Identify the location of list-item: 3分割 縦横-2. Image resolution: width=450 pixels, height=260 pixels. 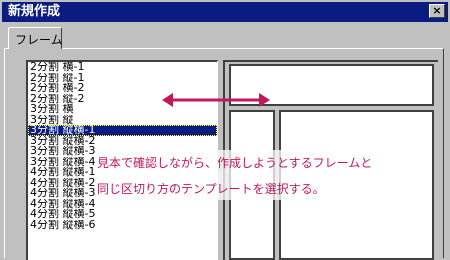
(122, 141).